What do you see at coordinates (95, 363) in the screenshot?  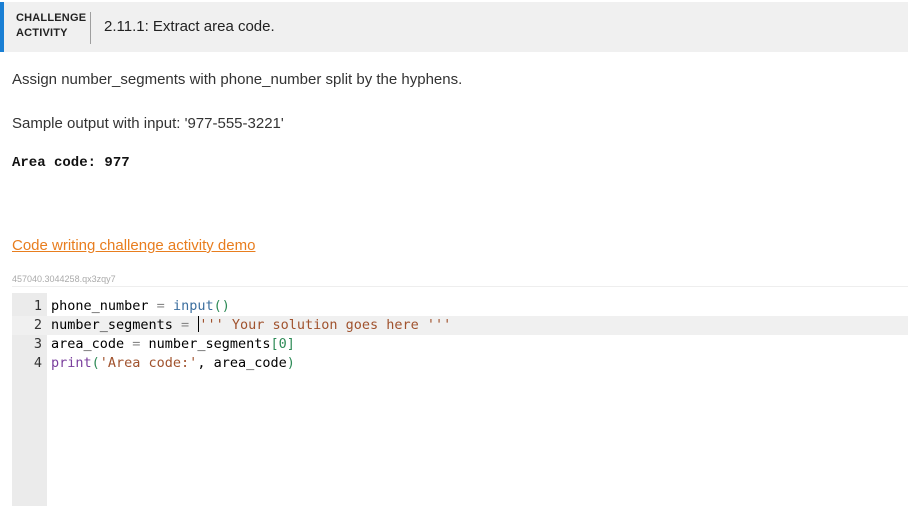 I see `code-token: (` at bounding box center [95, 363].